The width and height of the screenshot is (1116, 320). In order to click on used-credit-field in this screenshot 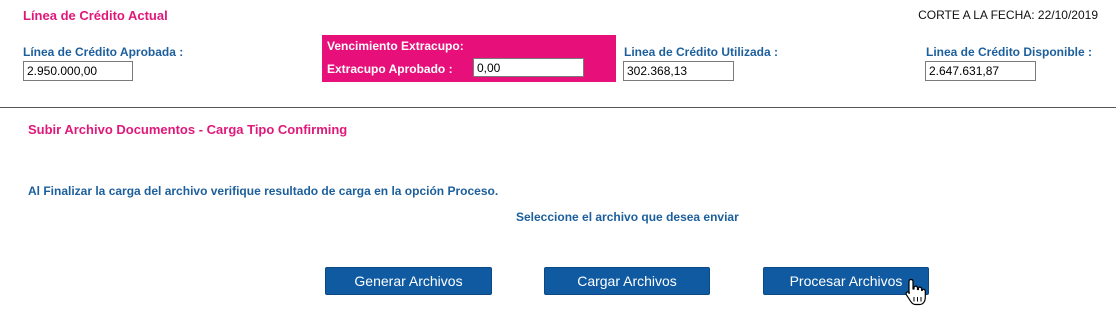, I will do `click(678, 71)`.